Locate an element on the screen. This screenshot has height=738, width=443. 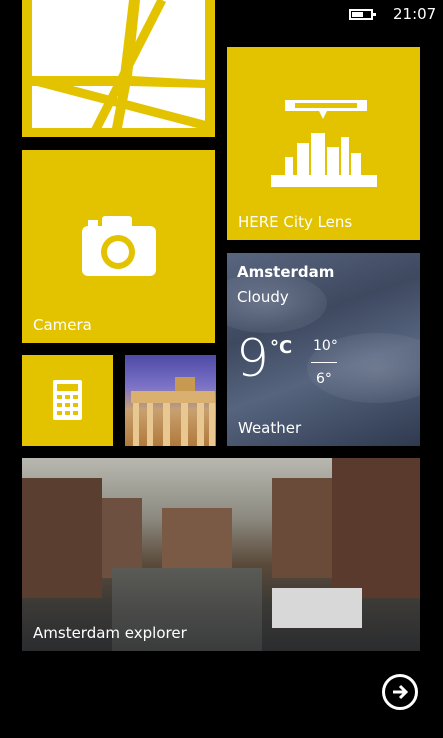
photos-tile is located at coordinates (170, 400).